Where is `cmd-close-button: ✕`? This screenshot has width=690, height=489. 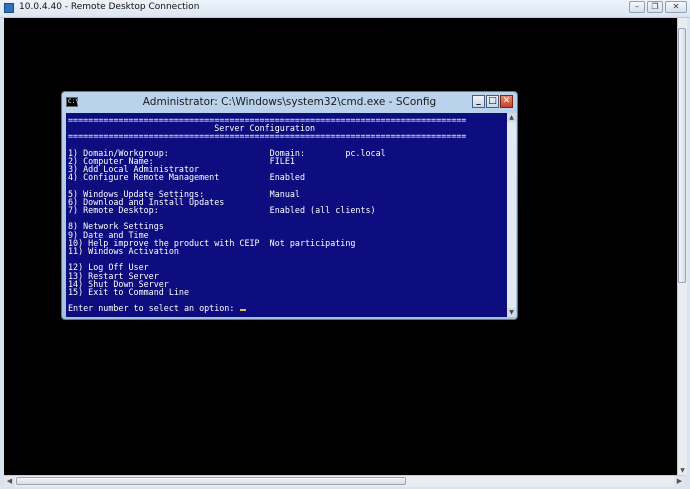 cmd-close-button: ✕ is located at coordinates (506, 101).